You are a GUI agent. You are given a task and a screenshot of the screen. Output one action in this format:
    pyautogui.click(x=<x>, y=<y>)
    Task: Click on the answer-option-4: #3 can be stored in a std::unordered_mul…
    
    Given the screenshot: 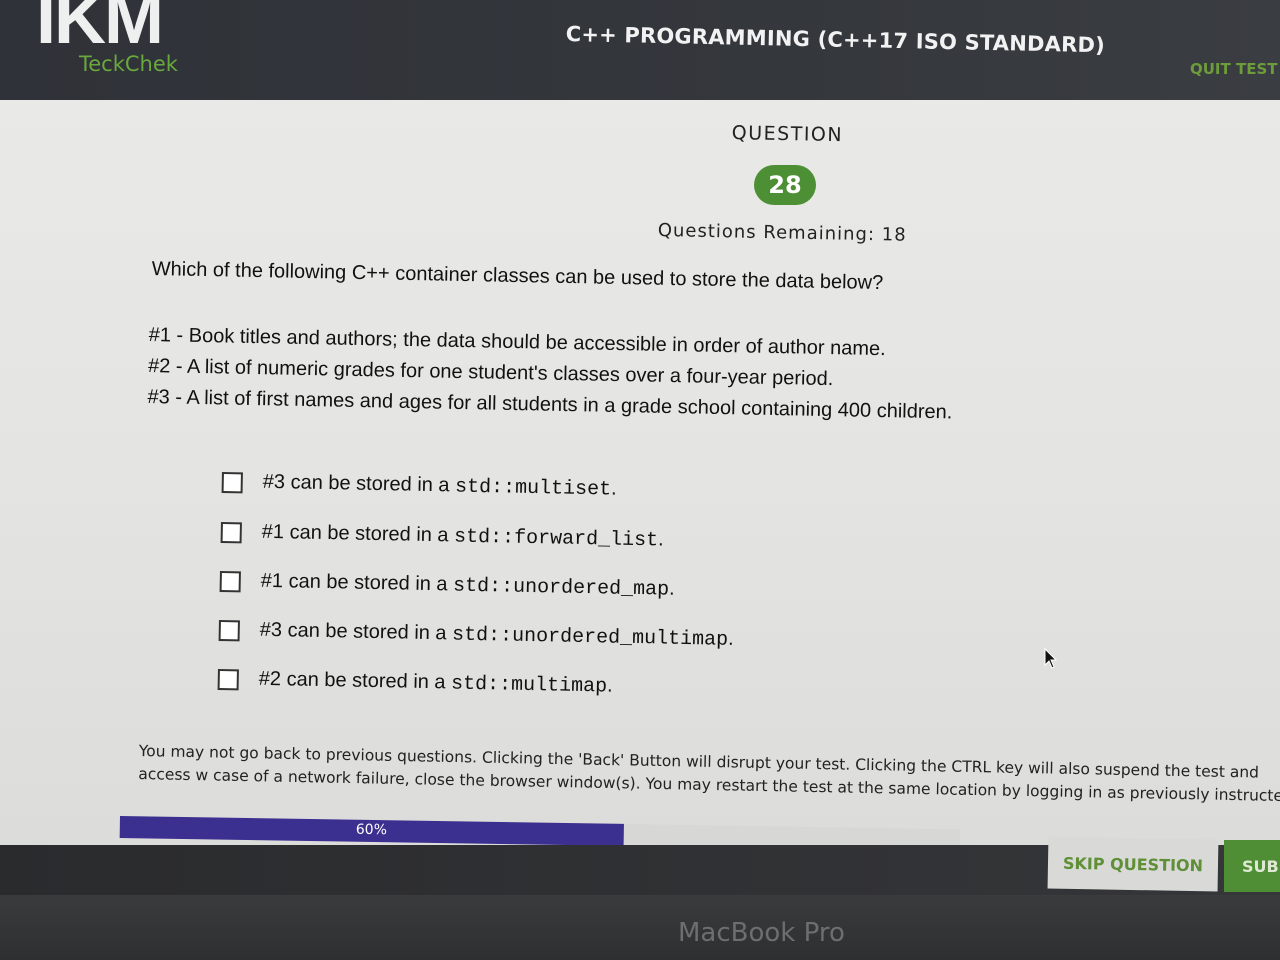 What is the action you would take?
    pyautogui.click(x=476, y=635)
    